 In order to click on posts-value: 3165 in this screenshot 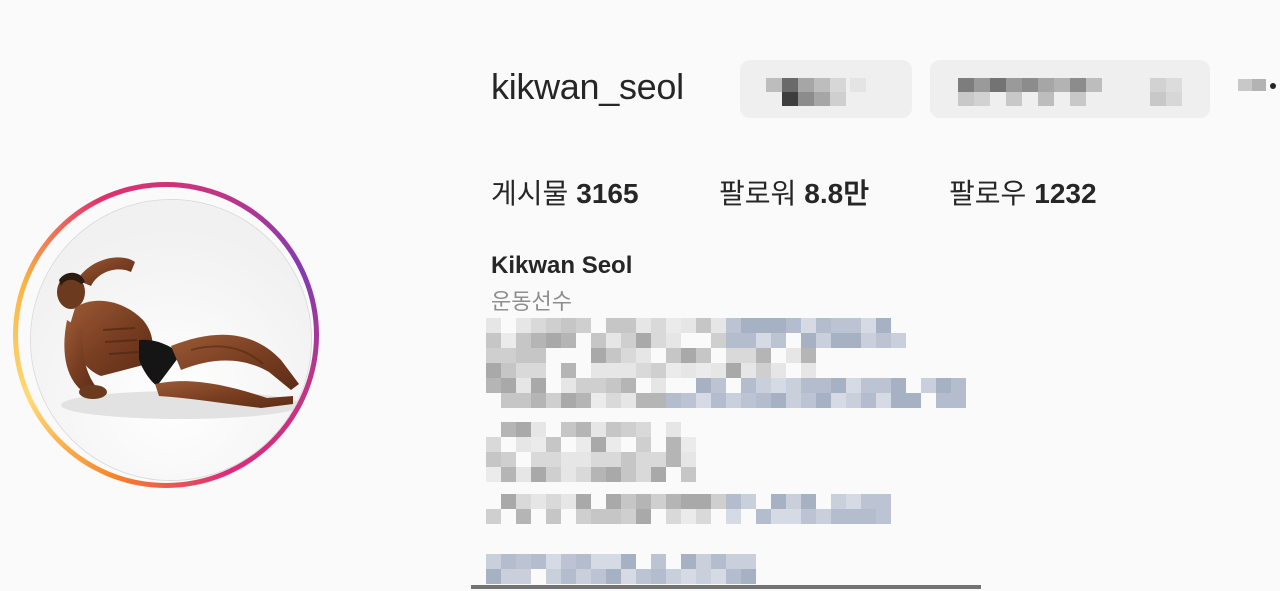, I will do `click(607, 193)`.